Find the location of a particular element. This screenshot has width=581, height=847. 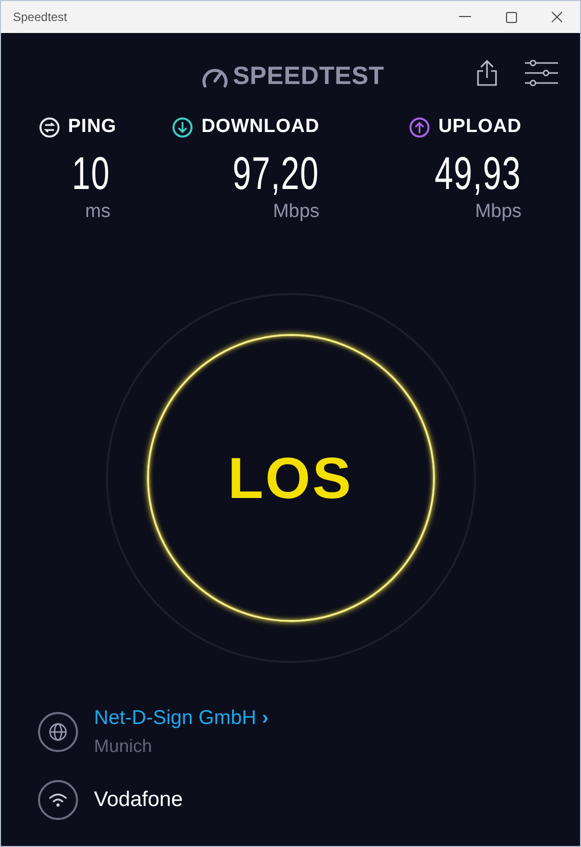

metric-label: PING is located at coordinates (92, 127).